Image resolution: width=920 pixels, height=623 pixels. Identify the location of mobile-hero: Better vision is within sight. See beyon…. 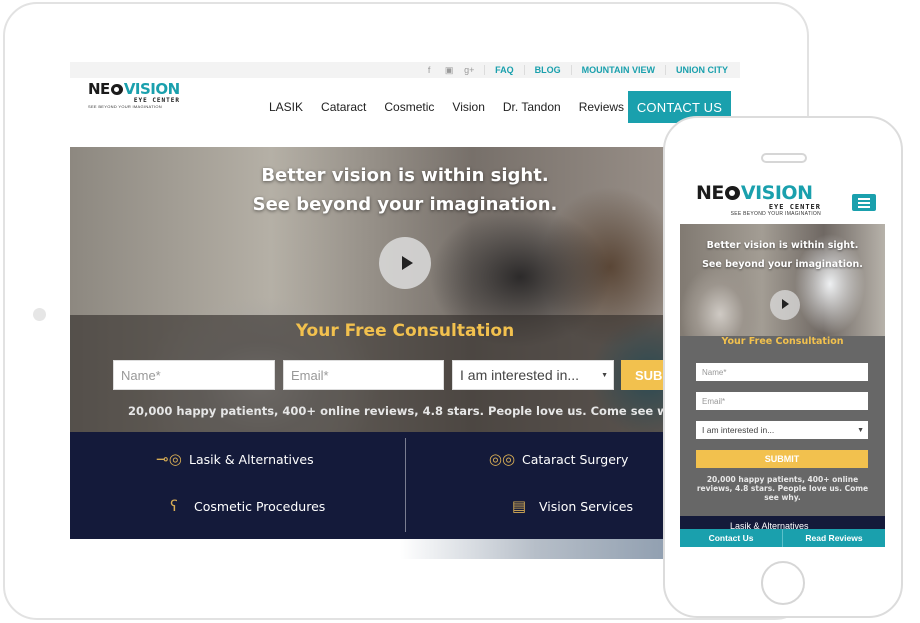
(782, 281).